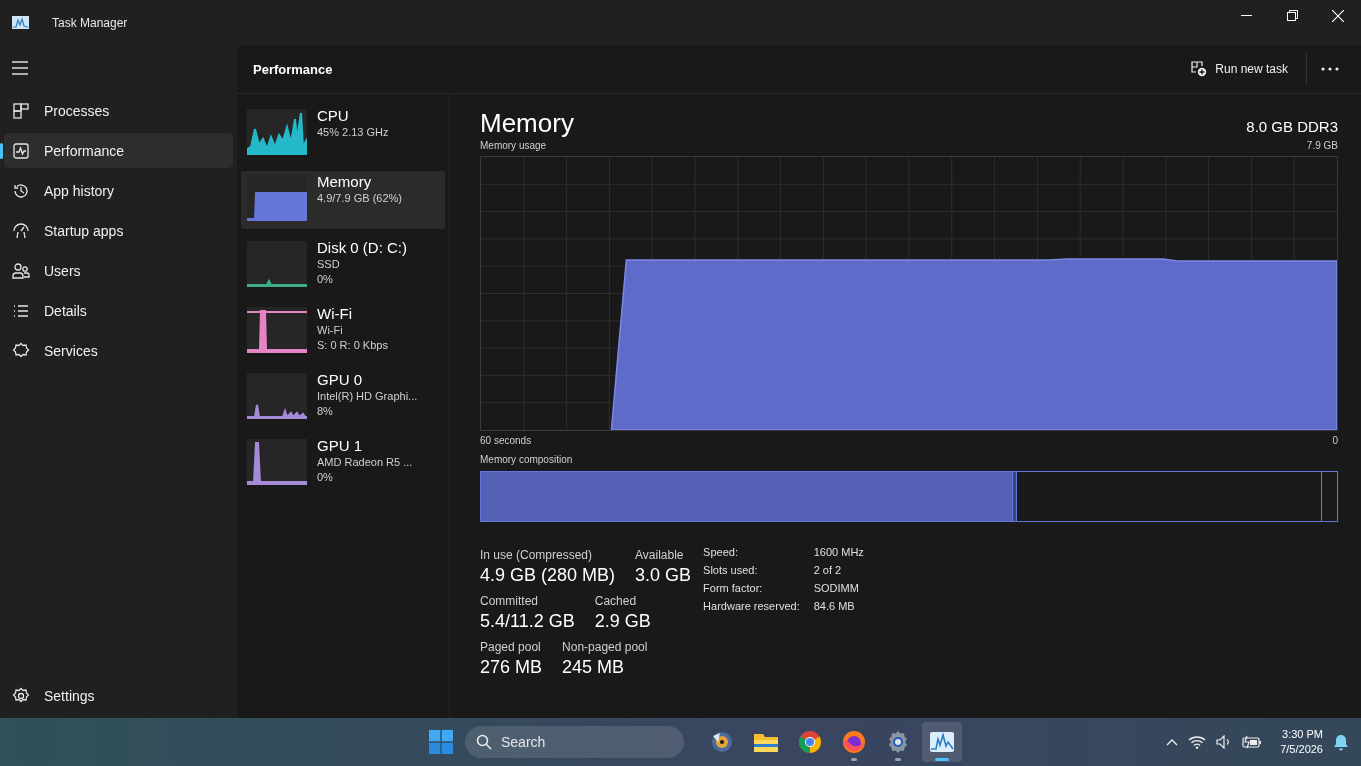  I want to click on task-manager-icon, so click(942, 742).